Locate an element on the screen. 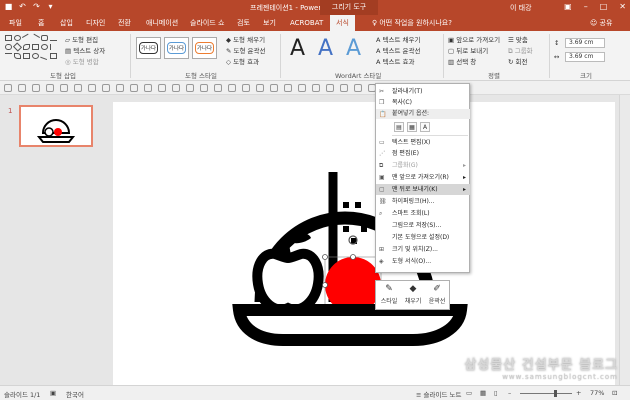 The width and height of the screenshot is (630, 400). tab-slideshow: 슬라이드 쇼 is located at coordinates (207, 23).